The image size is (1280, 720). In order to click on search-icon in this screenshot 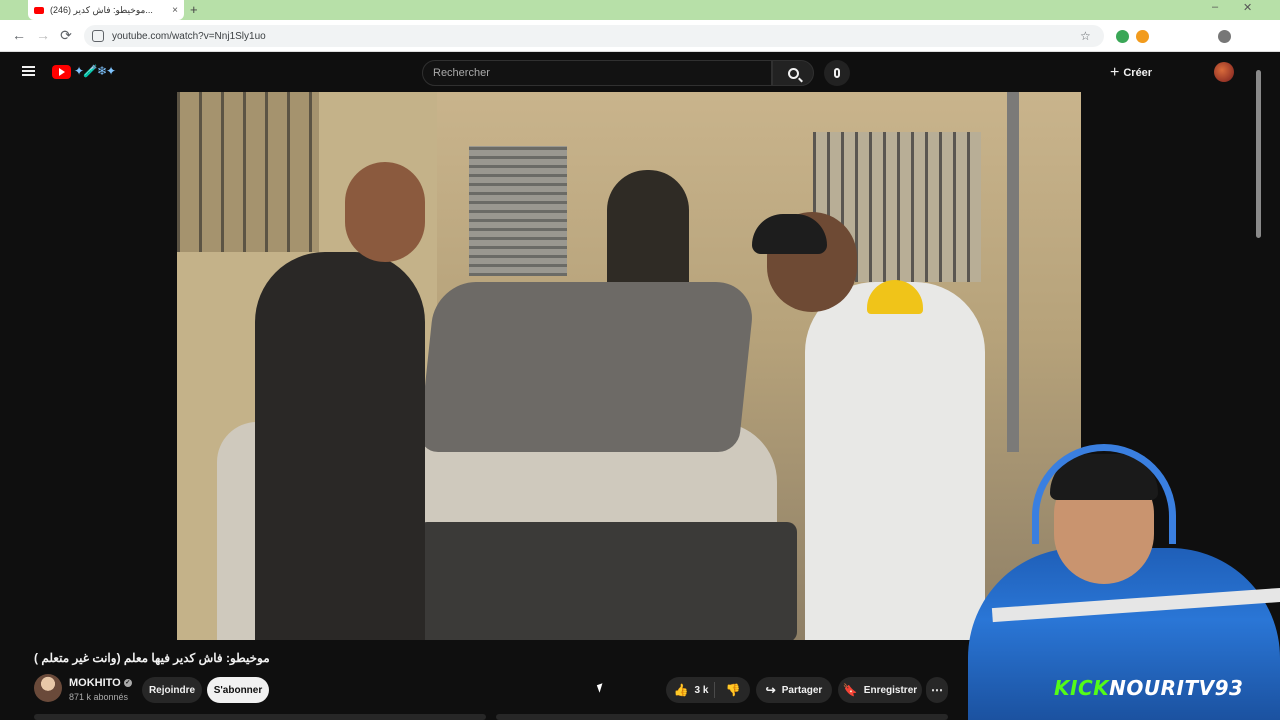, I will do `click(793, 73)`.